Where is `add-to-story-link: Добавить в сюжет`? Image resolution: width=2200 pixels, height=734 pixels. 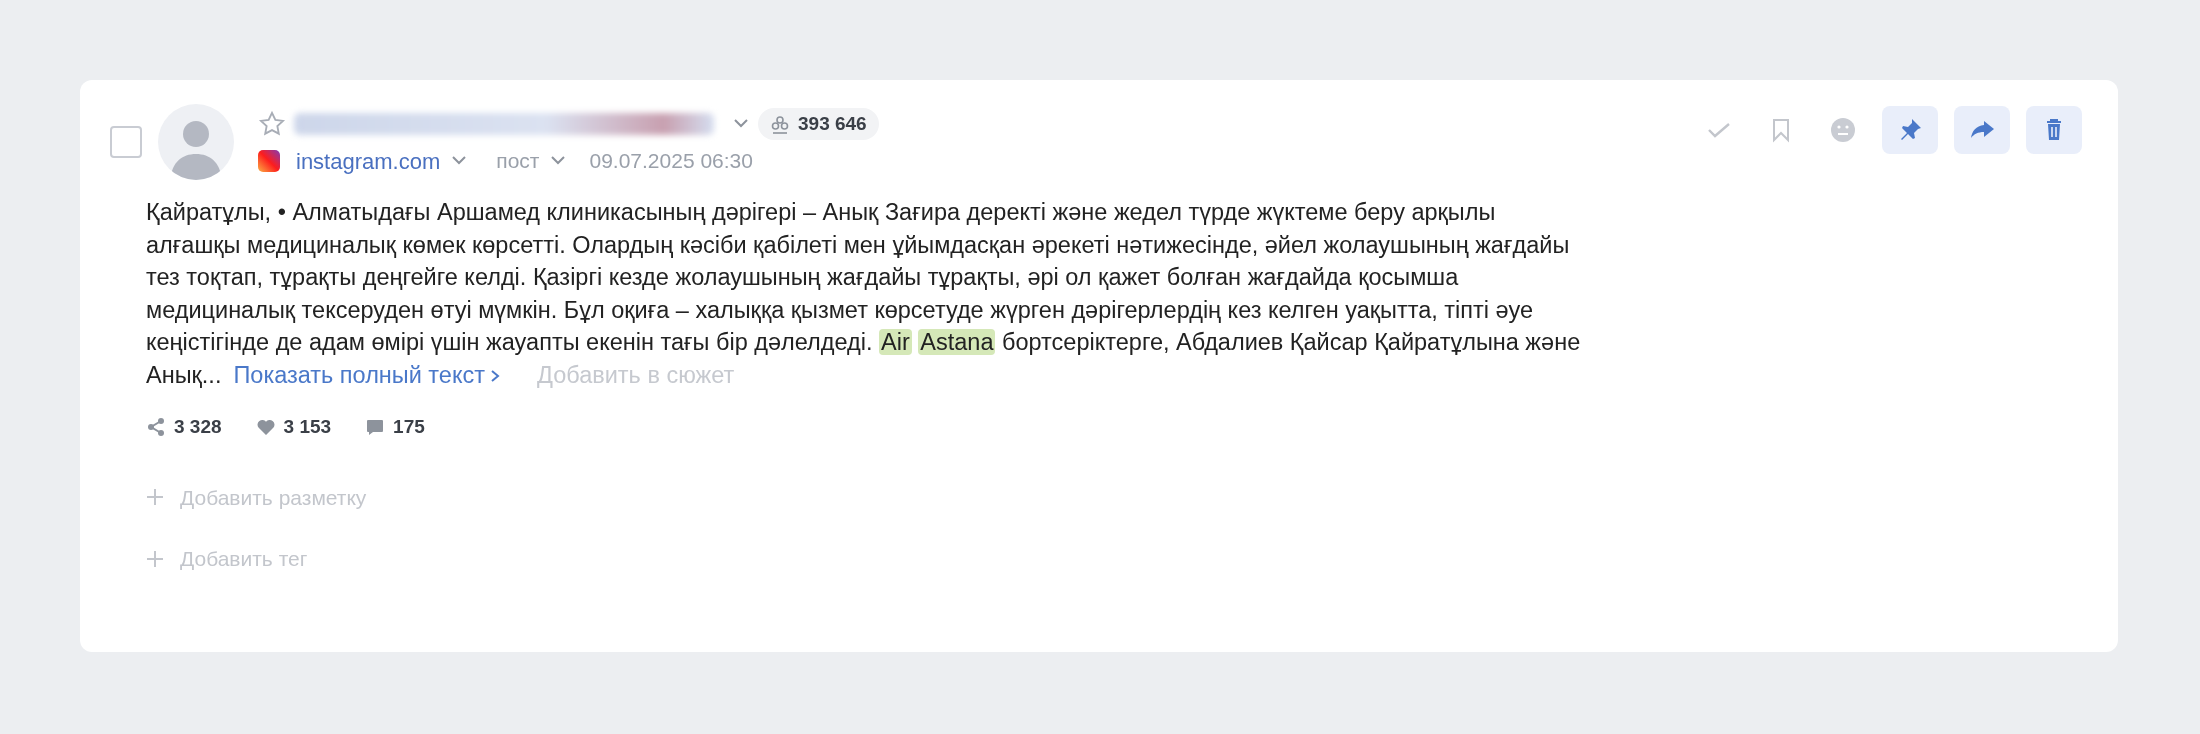 add-to-story-link: Добавить в сюжет is located at coordinates (636, 374).